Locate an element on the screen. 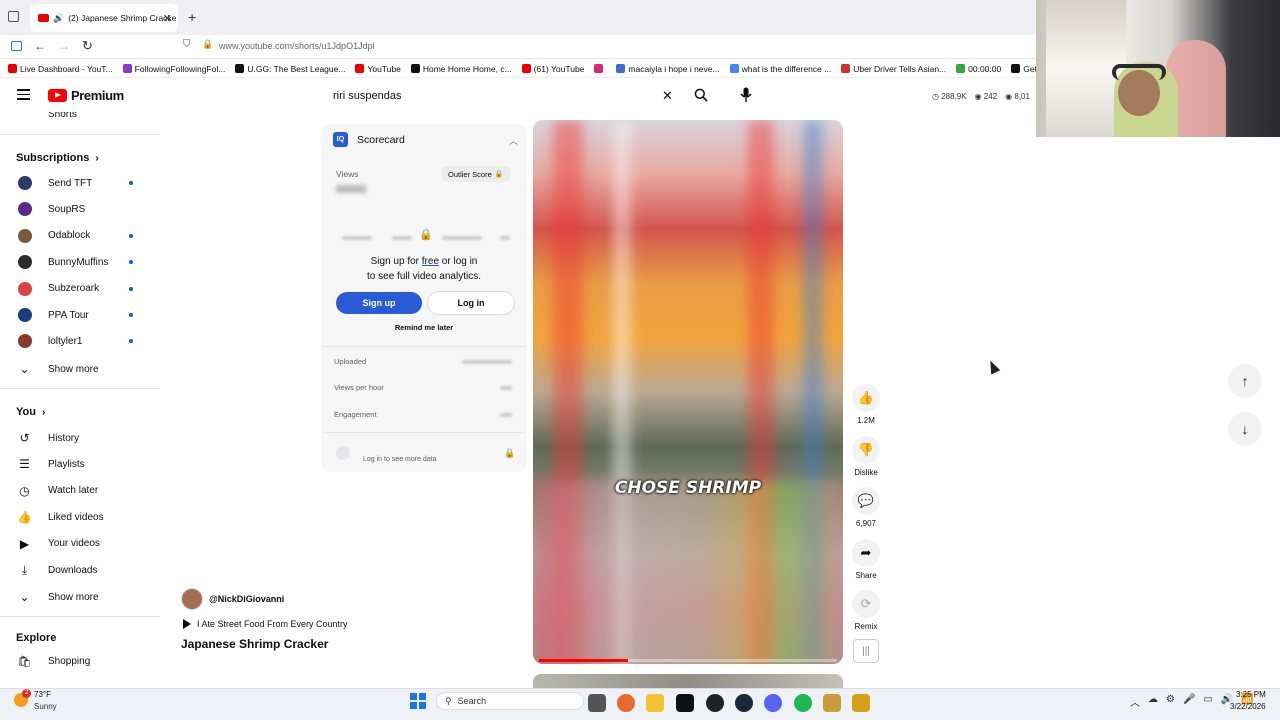 This screenshot has width=1280, height=720. sidebar-item: ▶ Your videos is located at coordinates (80, 544).